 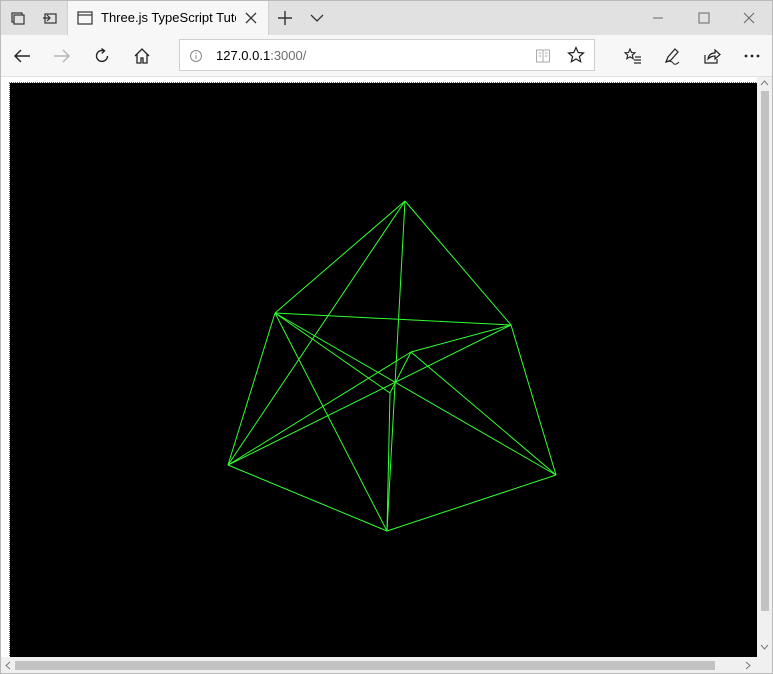 What do you see at coordinates (196, 56) in the screenshot?
I see `info-icon` at bounding box center [196, 56].